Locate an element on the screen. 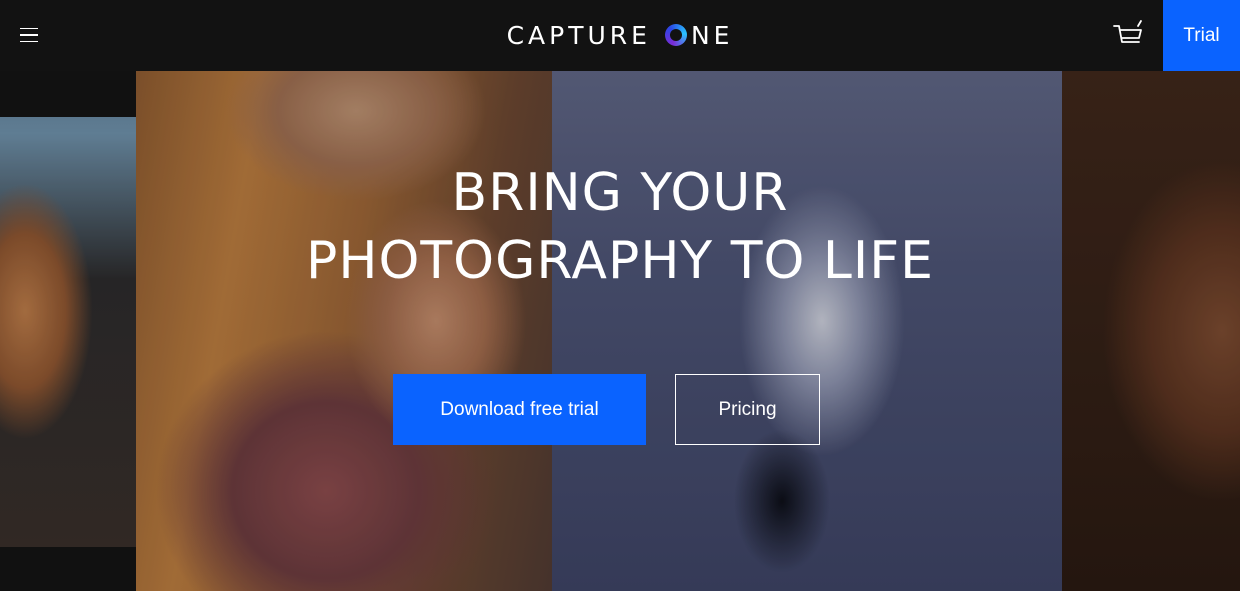 The width and height of the screenshot is (1240, 591). logo-o-icon is located at coordinates (675, 35).